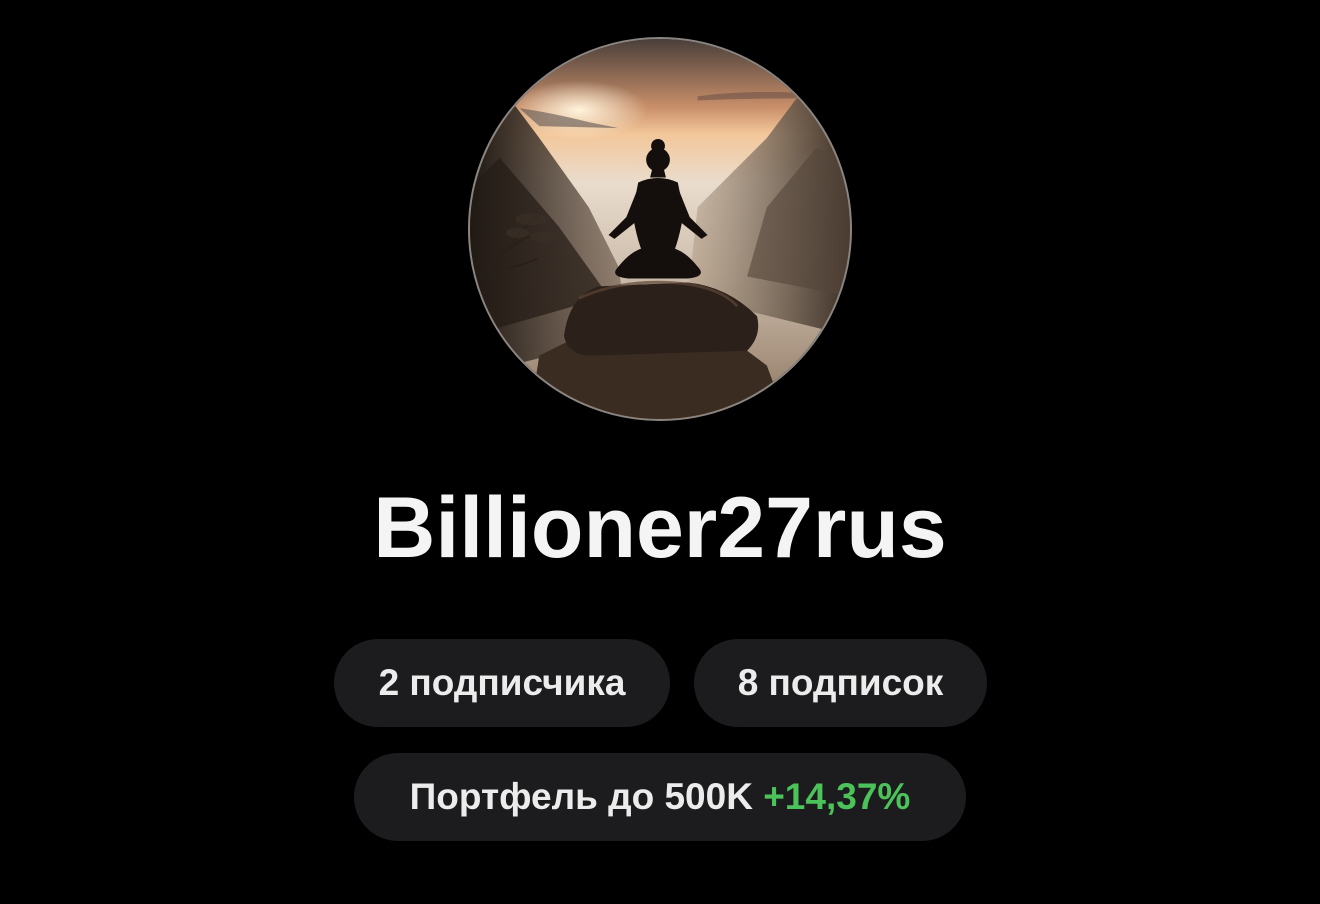 The width and height of the screenshot is (1320, 904). I want to click on portfolio-button: Портфель до 500K +14,37%, so click(660, 797).